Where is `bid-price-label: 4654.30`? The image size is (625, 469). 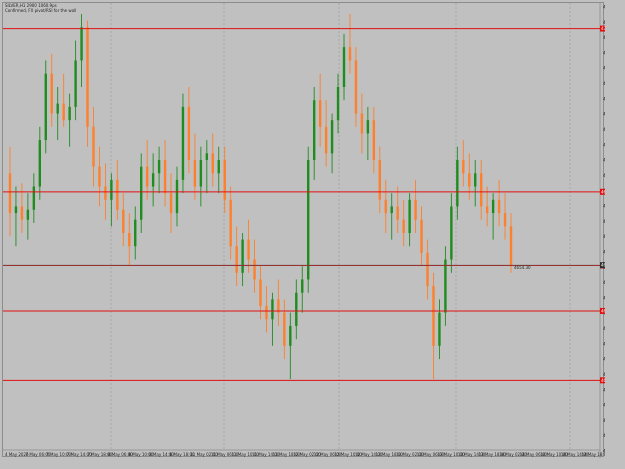 bid-price-label: 4654.30 is located at coordinates (522, 267).